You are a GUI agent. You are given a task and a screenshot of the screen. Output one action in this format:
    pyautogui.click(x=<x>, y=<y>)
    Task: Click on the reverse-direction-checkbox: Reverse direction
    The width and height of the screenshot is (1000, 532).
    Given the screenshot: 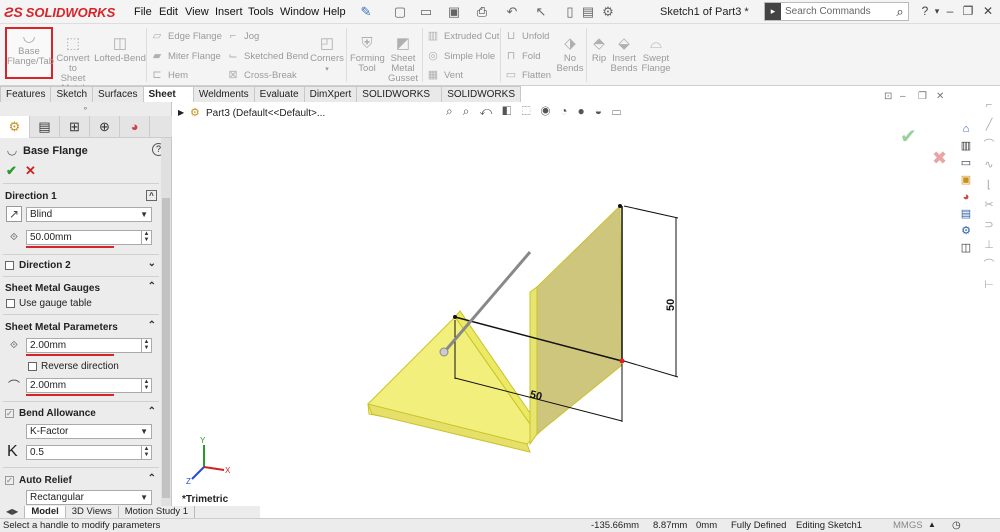 What is the action you would take?
    pyautogui.click(x=73, y=366)
    